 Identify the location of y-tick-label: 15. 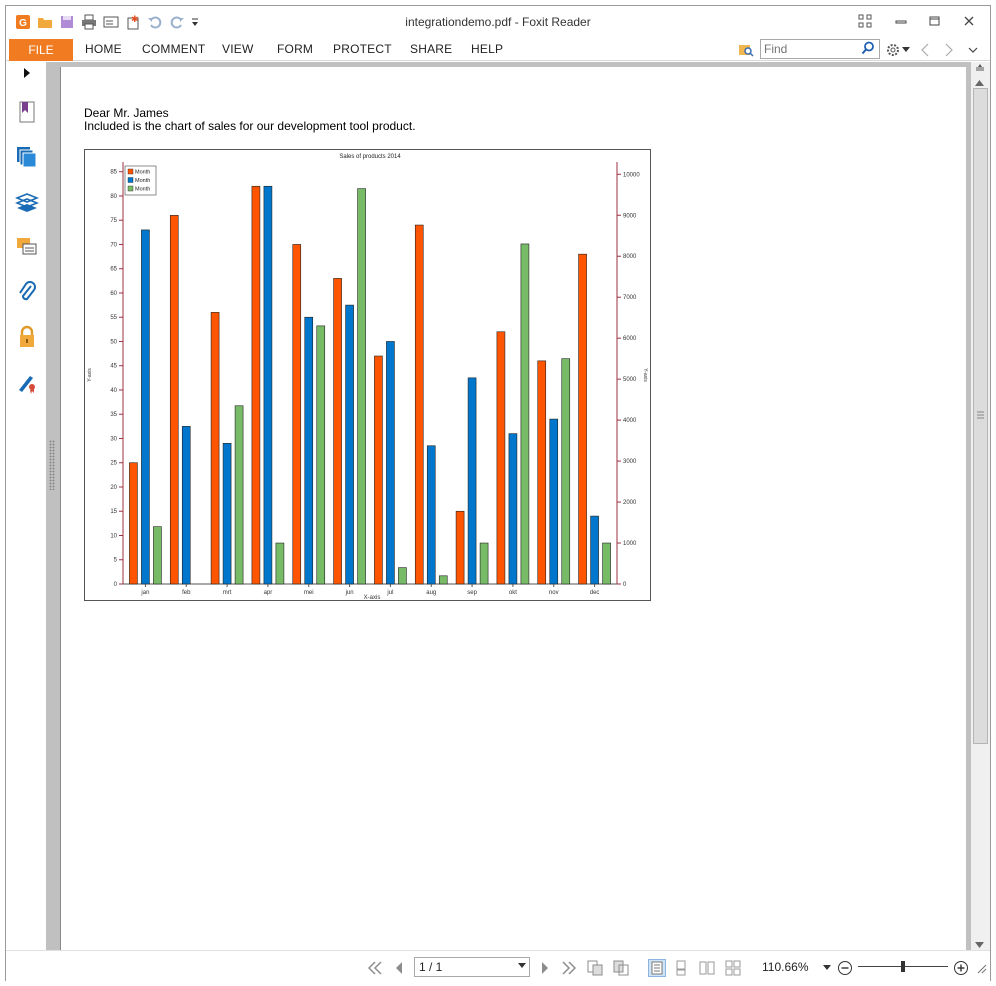
(113, 512).